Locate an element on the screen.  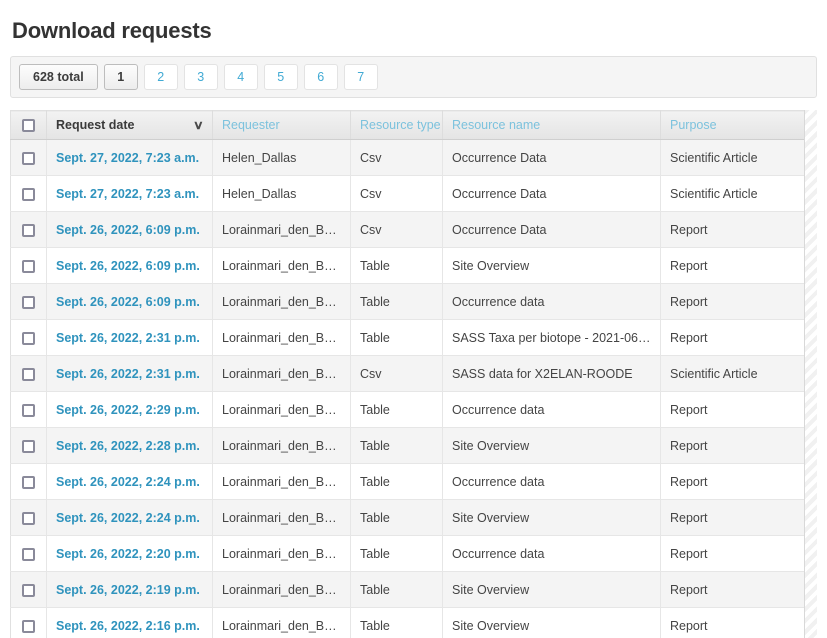
pagination-page-7: 7 is located at coordinates (360, 77).